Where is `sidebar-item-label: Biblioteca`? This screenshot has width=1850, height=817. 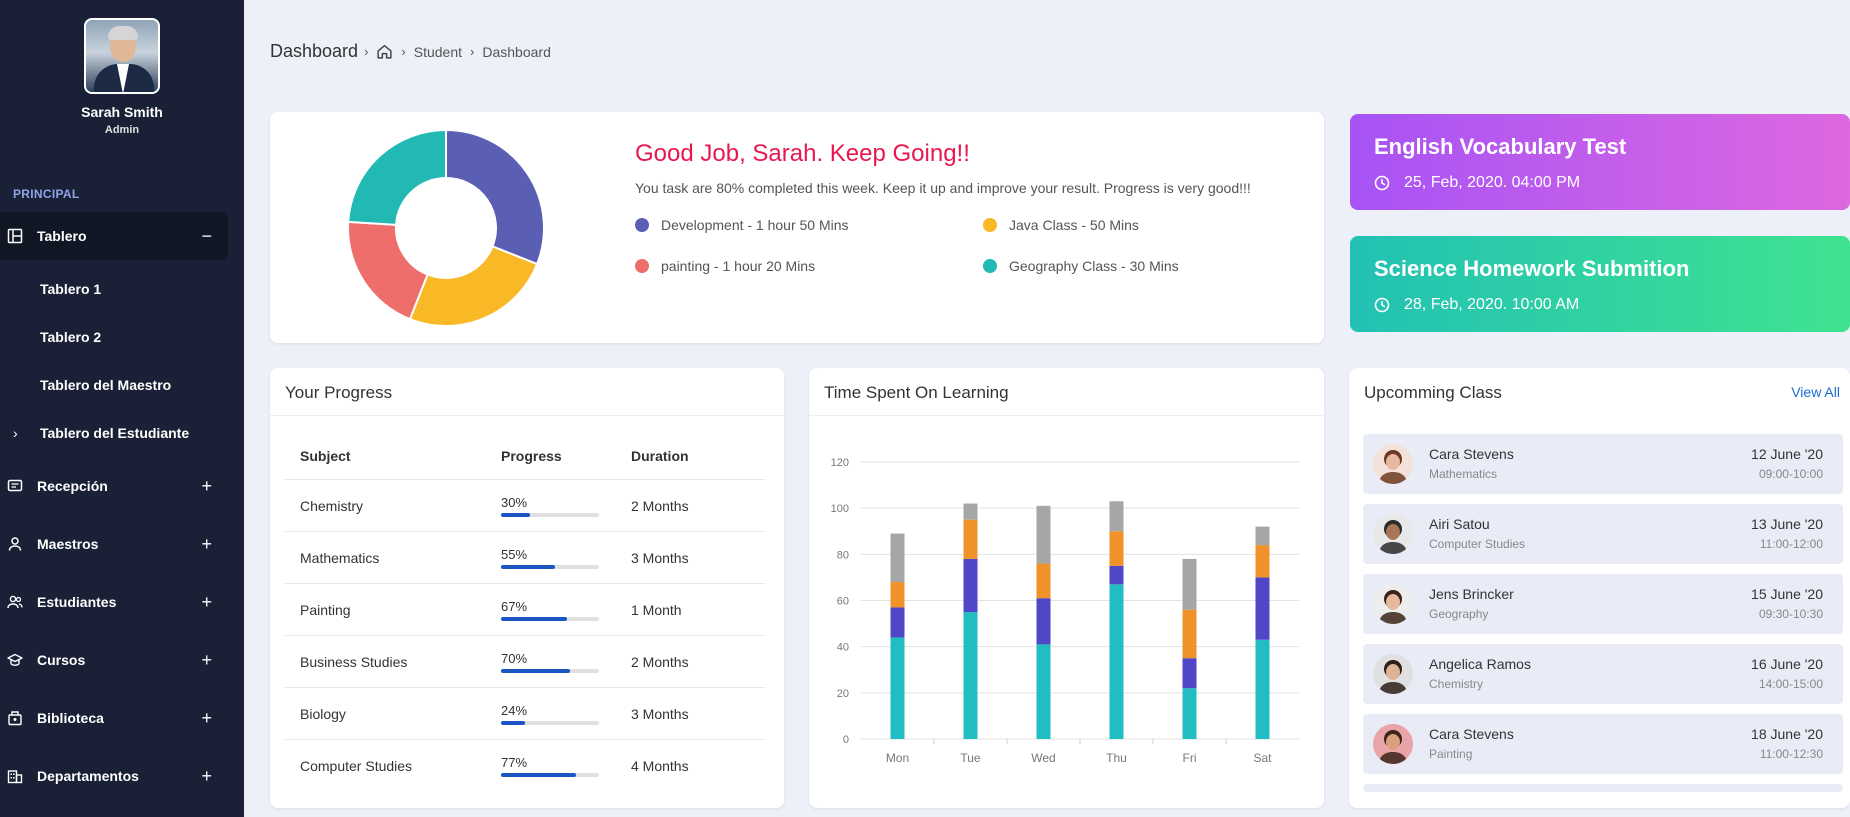
sidebar-item-label: Biblioteca is located at coordinates (70, 718).